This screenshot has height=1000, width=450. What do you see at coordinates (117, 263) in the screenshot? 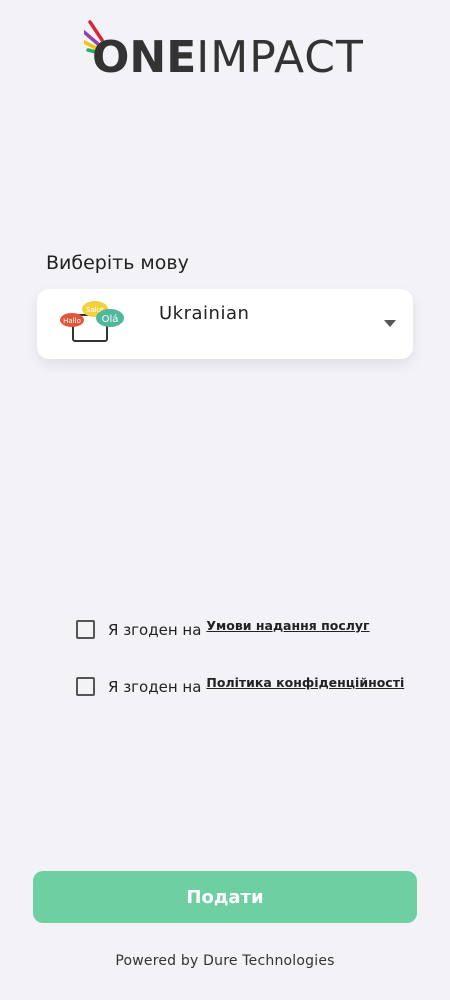
I see `language-label: Виберіть мову` at bounding box center [117, 263].